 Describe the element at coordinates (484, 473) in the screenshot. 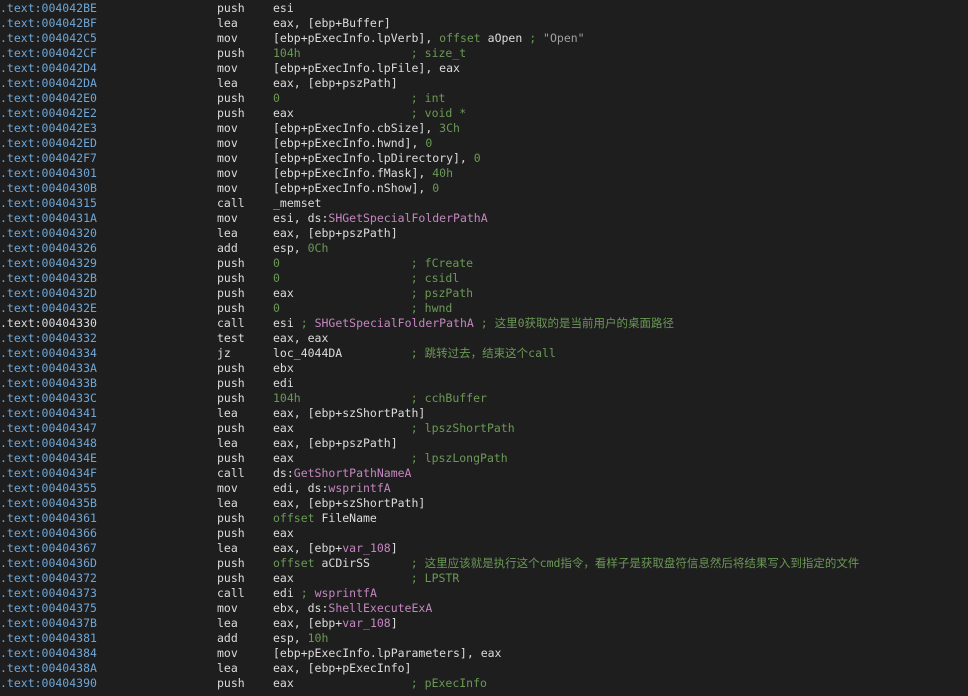

I see `code-line: .text:0040434F call ds:GetShortPathNameA` at that location.